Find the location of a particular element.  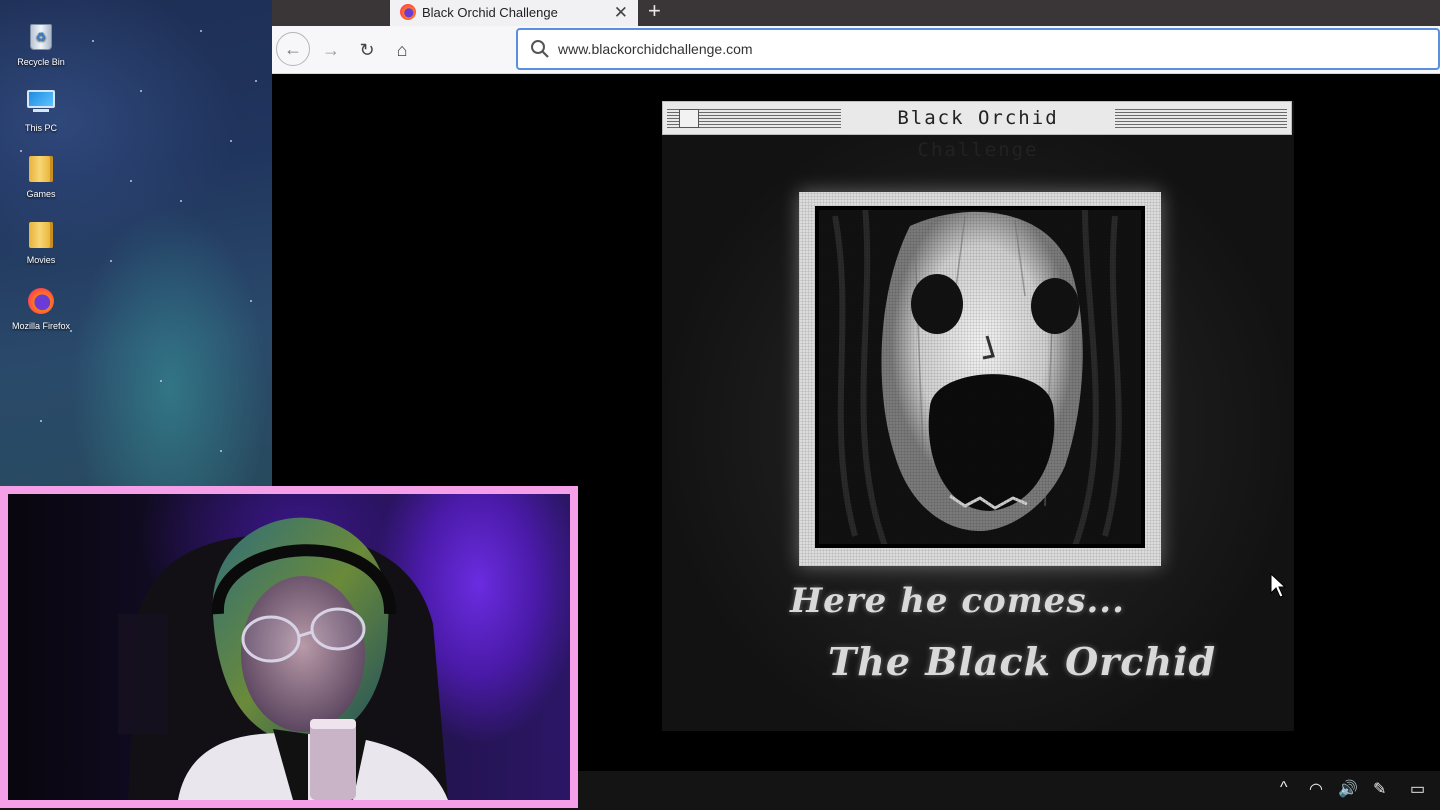

retro-window-titlebar: Black Orchid Challenge is located at coordinates (977, 131).